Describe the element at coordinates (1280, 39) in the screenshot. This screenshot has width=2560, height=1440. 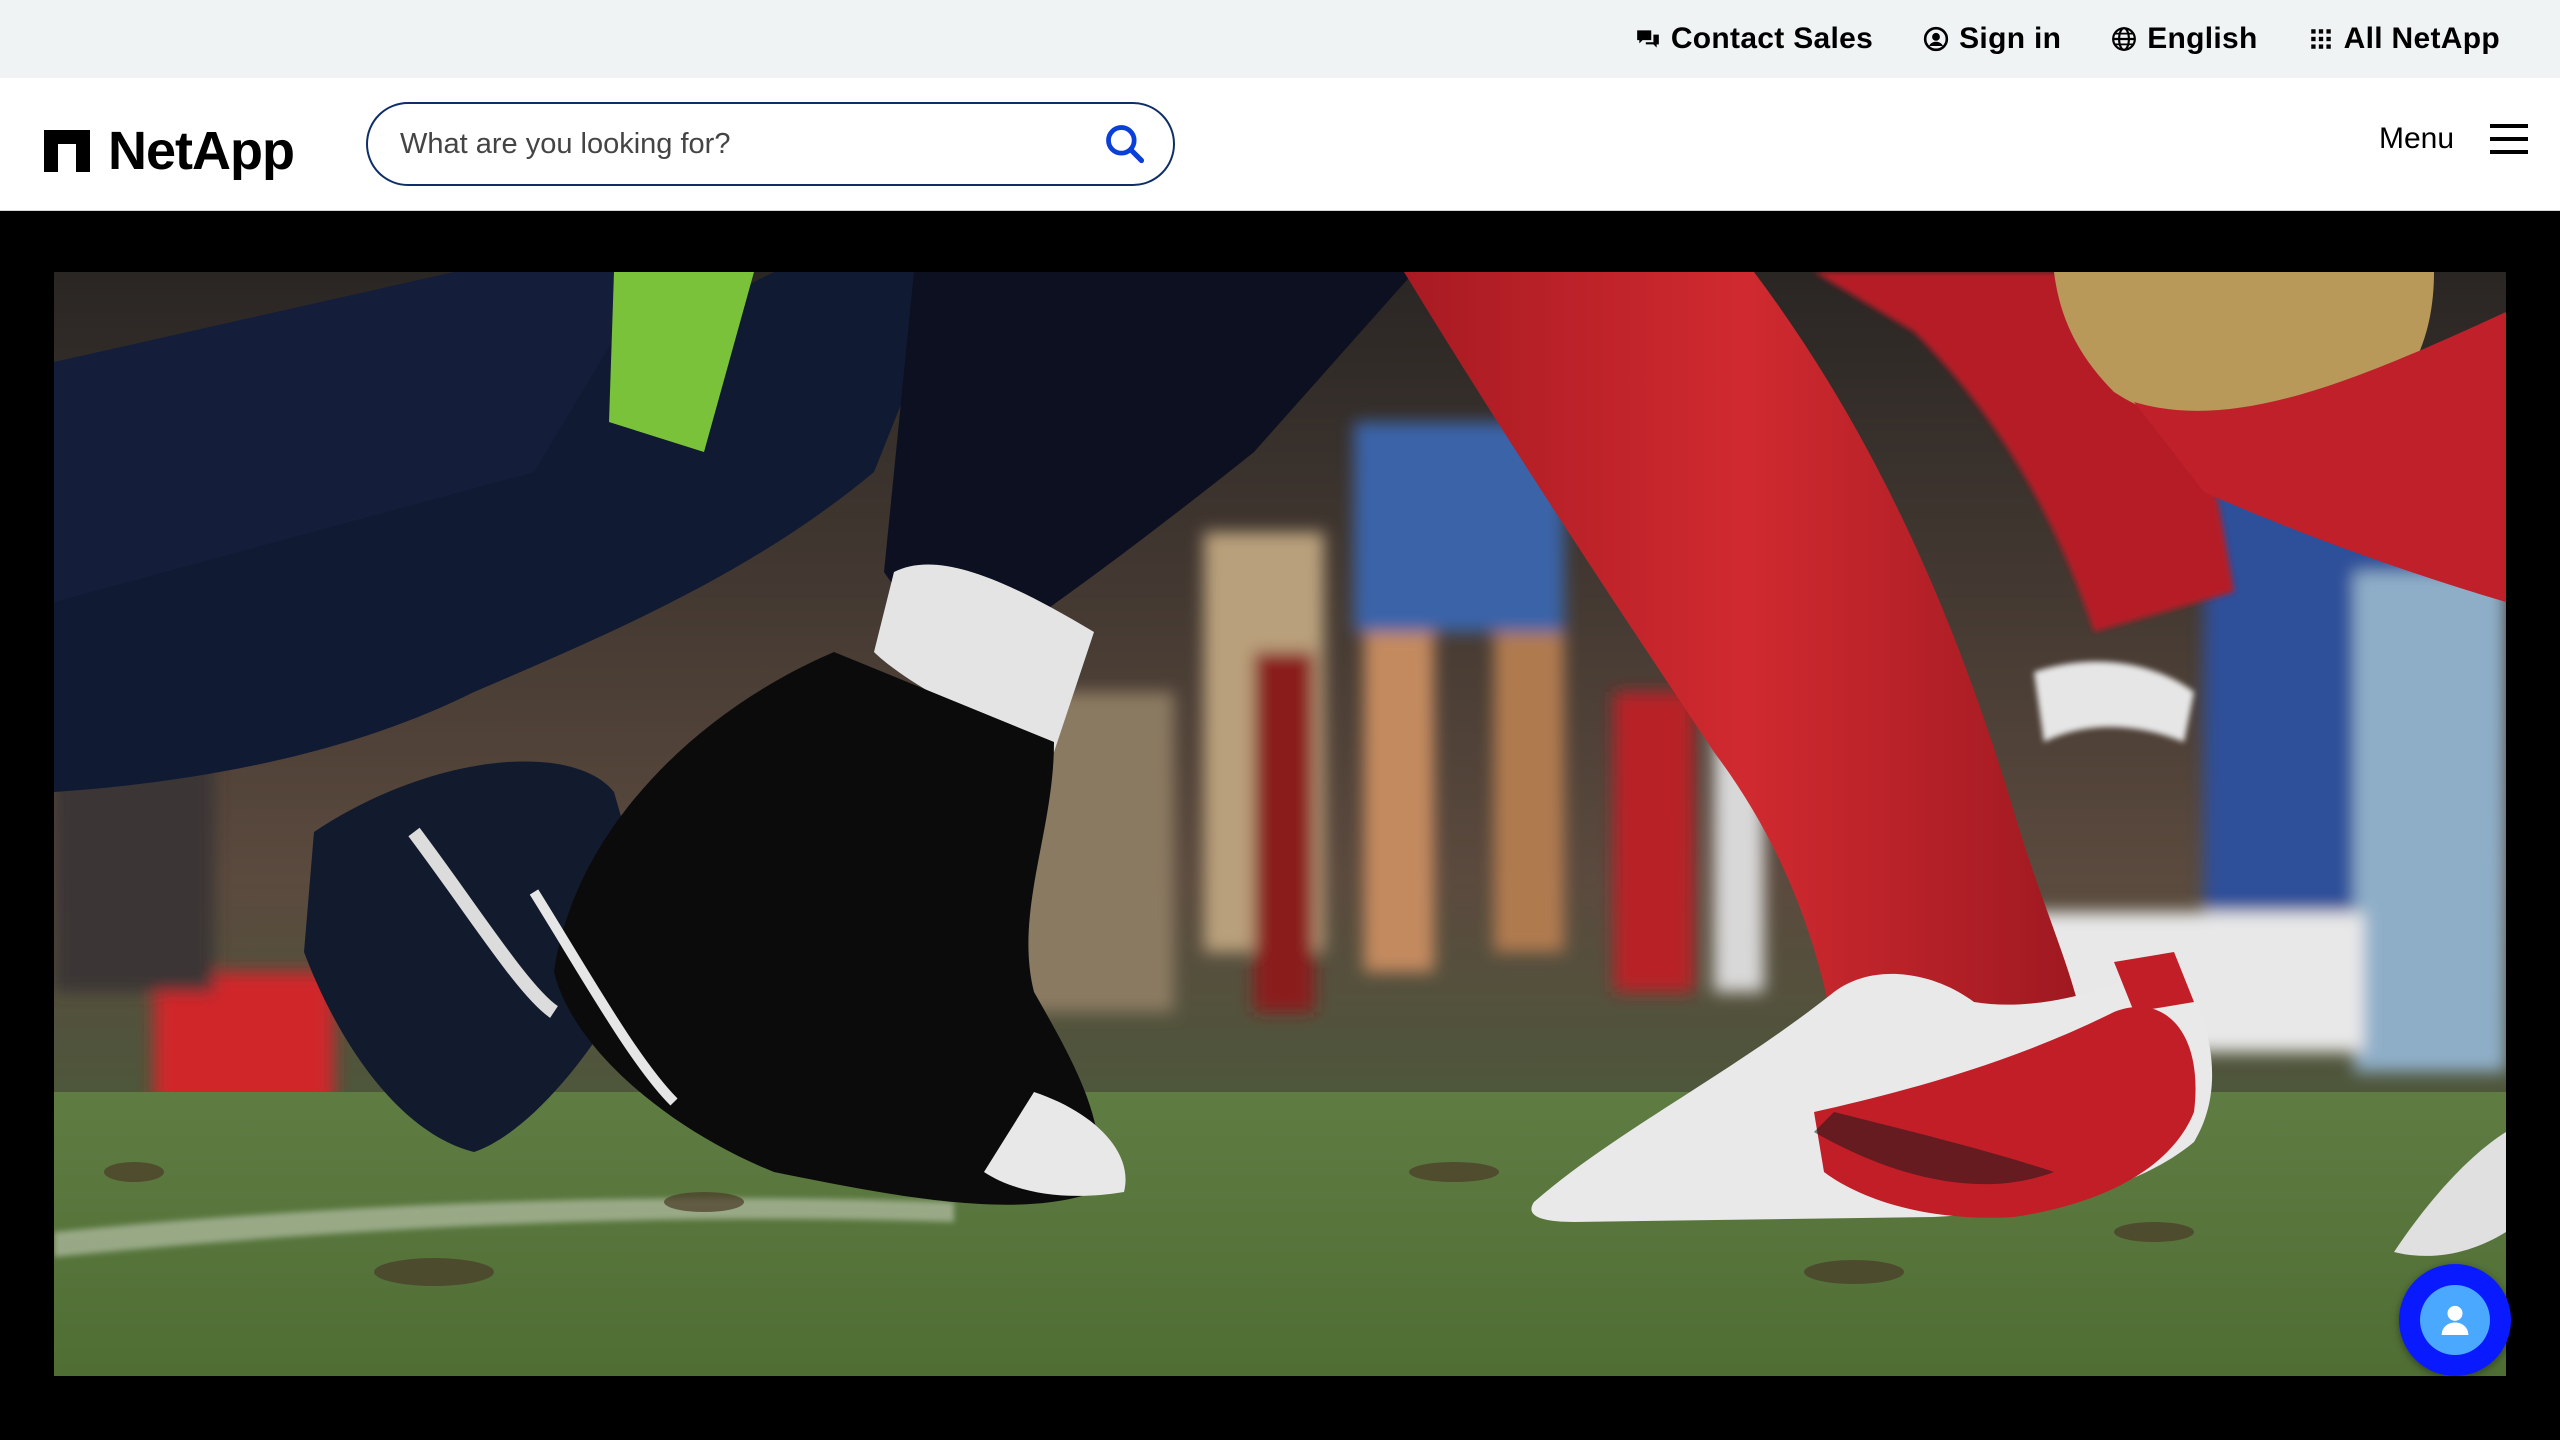
I see `utility-bar: Contact Sales Sign in English All NetApp` at that location.